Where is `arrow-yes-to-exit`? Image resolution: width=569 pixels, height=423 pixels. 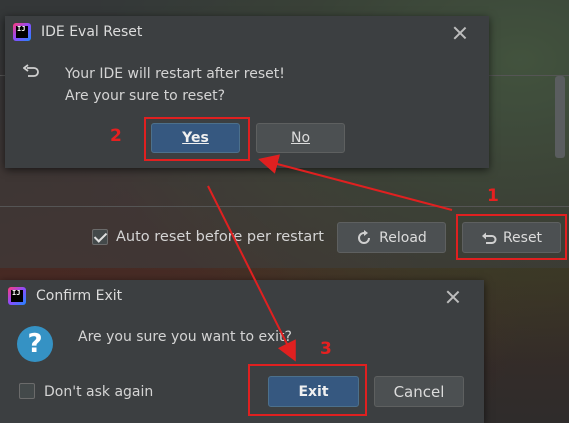
arrow-yes-to-exit is located at coordinates (251, 273).